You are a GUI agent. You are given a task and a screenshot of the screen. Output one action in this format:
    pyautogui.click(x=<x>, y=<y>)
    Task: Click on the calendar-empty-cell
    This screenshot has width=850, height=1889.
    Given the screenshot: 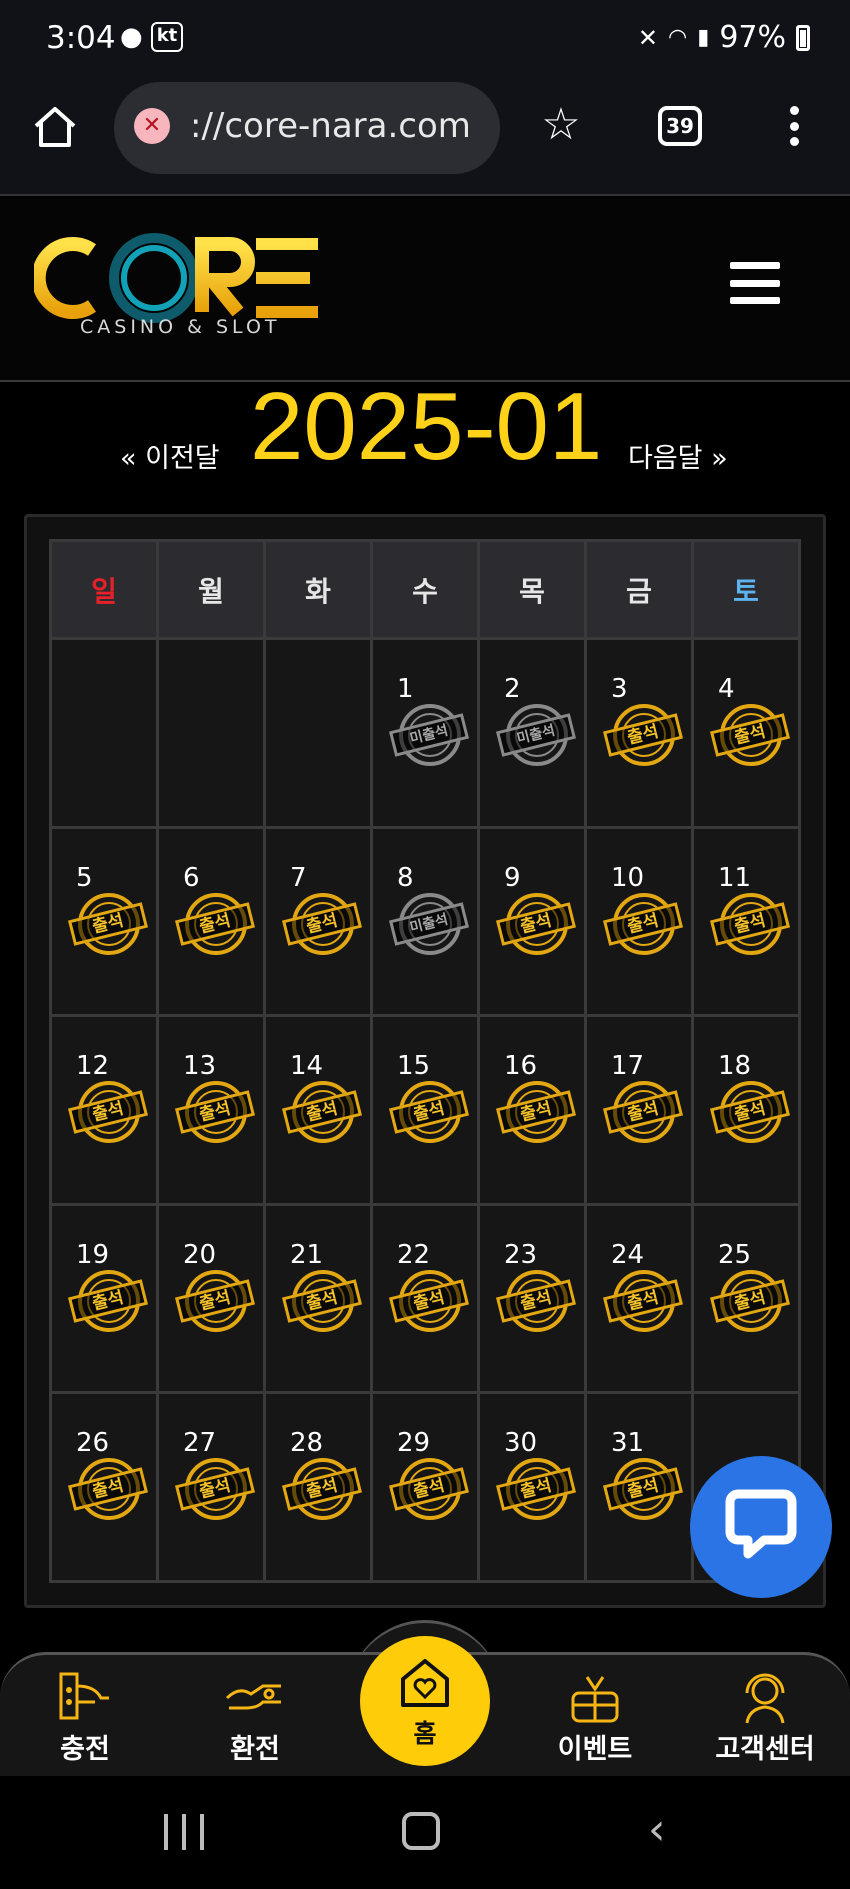 What is the action you would take?
    pyautogui.click(x=211, y=733)
    